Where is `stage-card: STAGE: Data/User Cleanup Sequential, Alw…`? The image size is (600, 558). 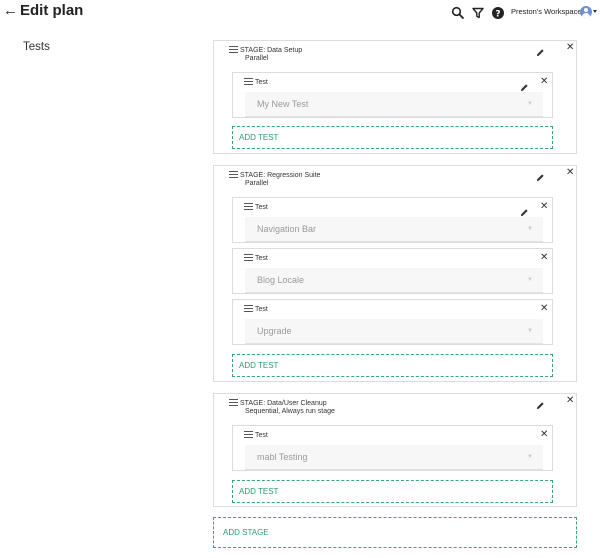
stage-card: STAGE: Data/User Cleanup Sequential, Alw… is located at coordinates (395, 450).